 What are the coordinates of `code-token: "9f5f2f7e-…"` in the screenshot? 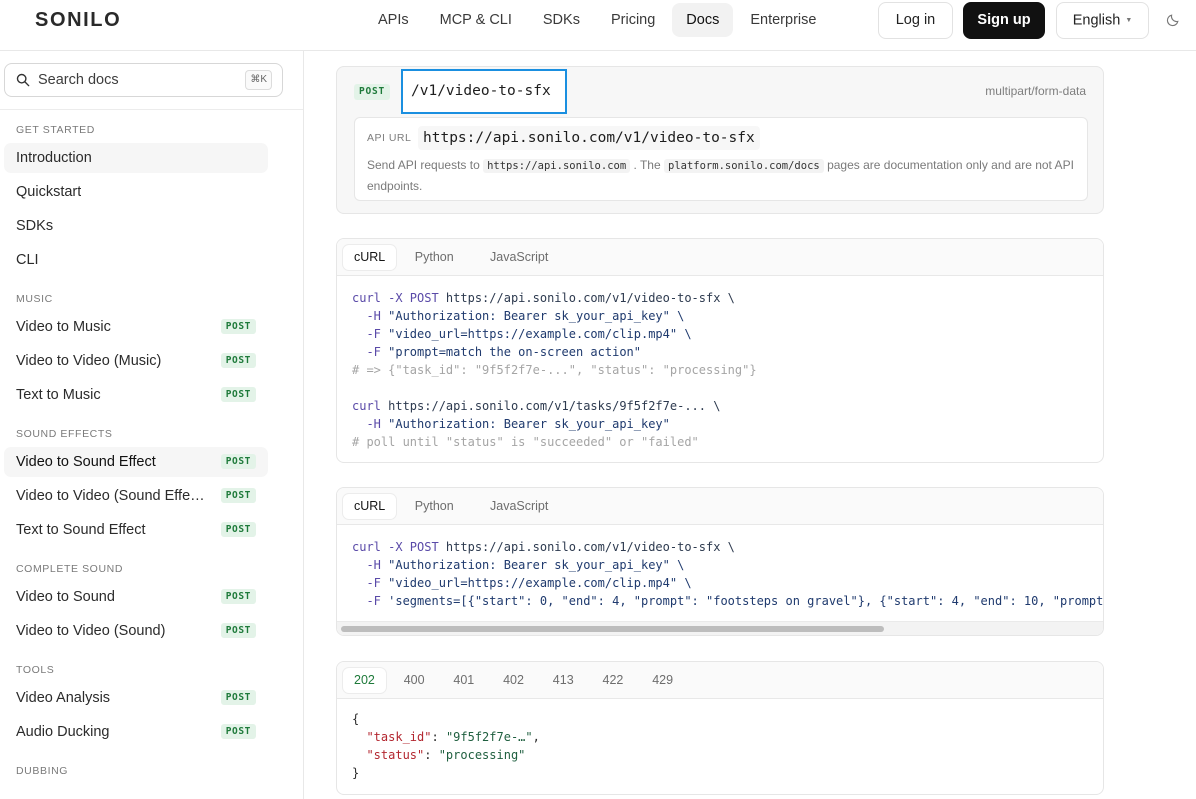 It's located at (489, 737).